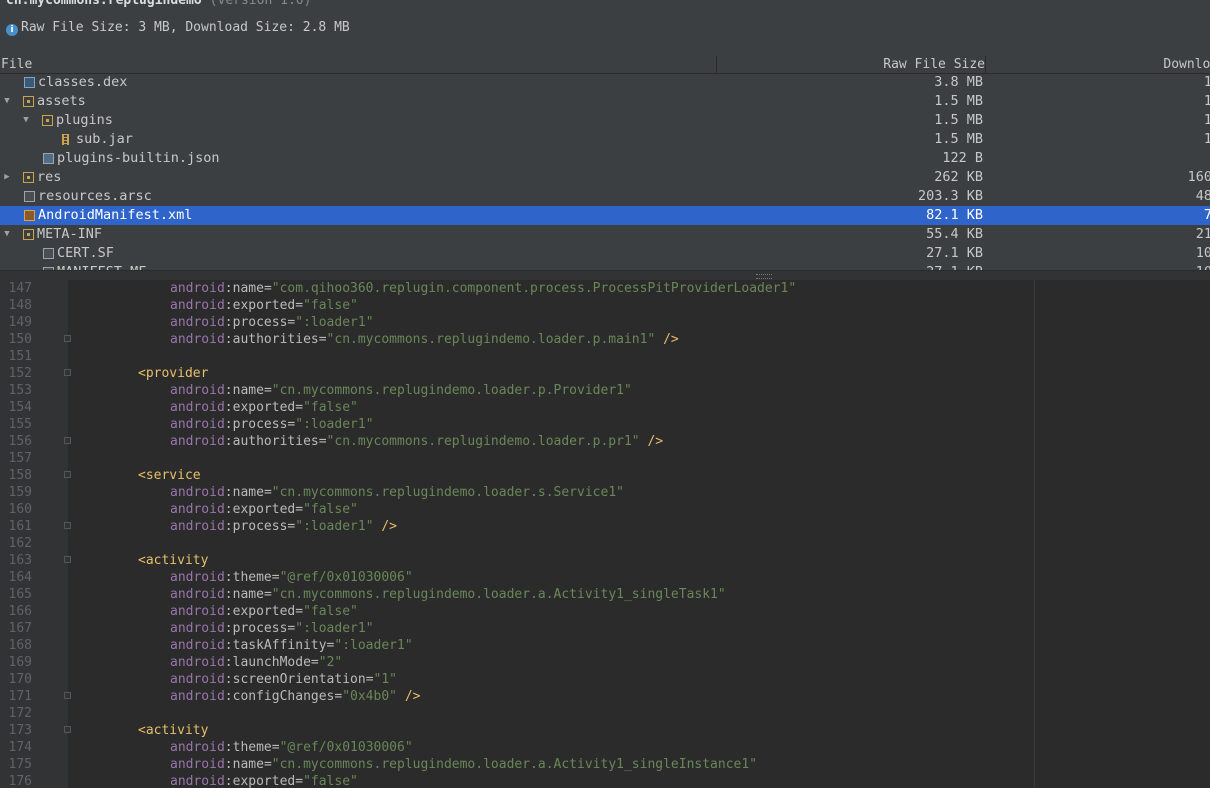  Describe the element at coordinates (605, 747) in the screenshot. I see `code-line: 174 android:theme="@ref/0x01030006"` at that location.